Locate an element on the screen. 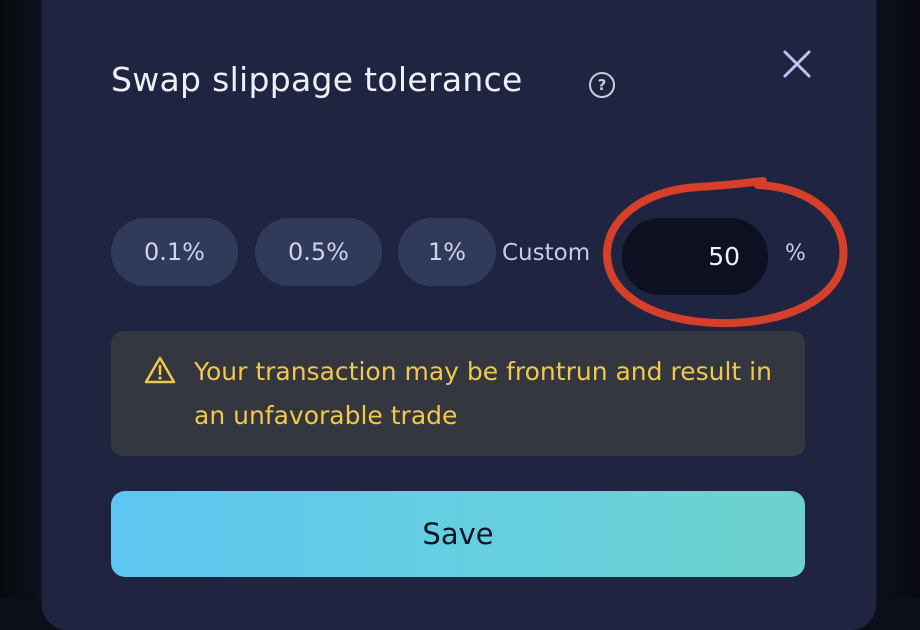 This screenshot has width=920, height=630. custom-slippage-label: Custom is located at coordinates (546, 253).